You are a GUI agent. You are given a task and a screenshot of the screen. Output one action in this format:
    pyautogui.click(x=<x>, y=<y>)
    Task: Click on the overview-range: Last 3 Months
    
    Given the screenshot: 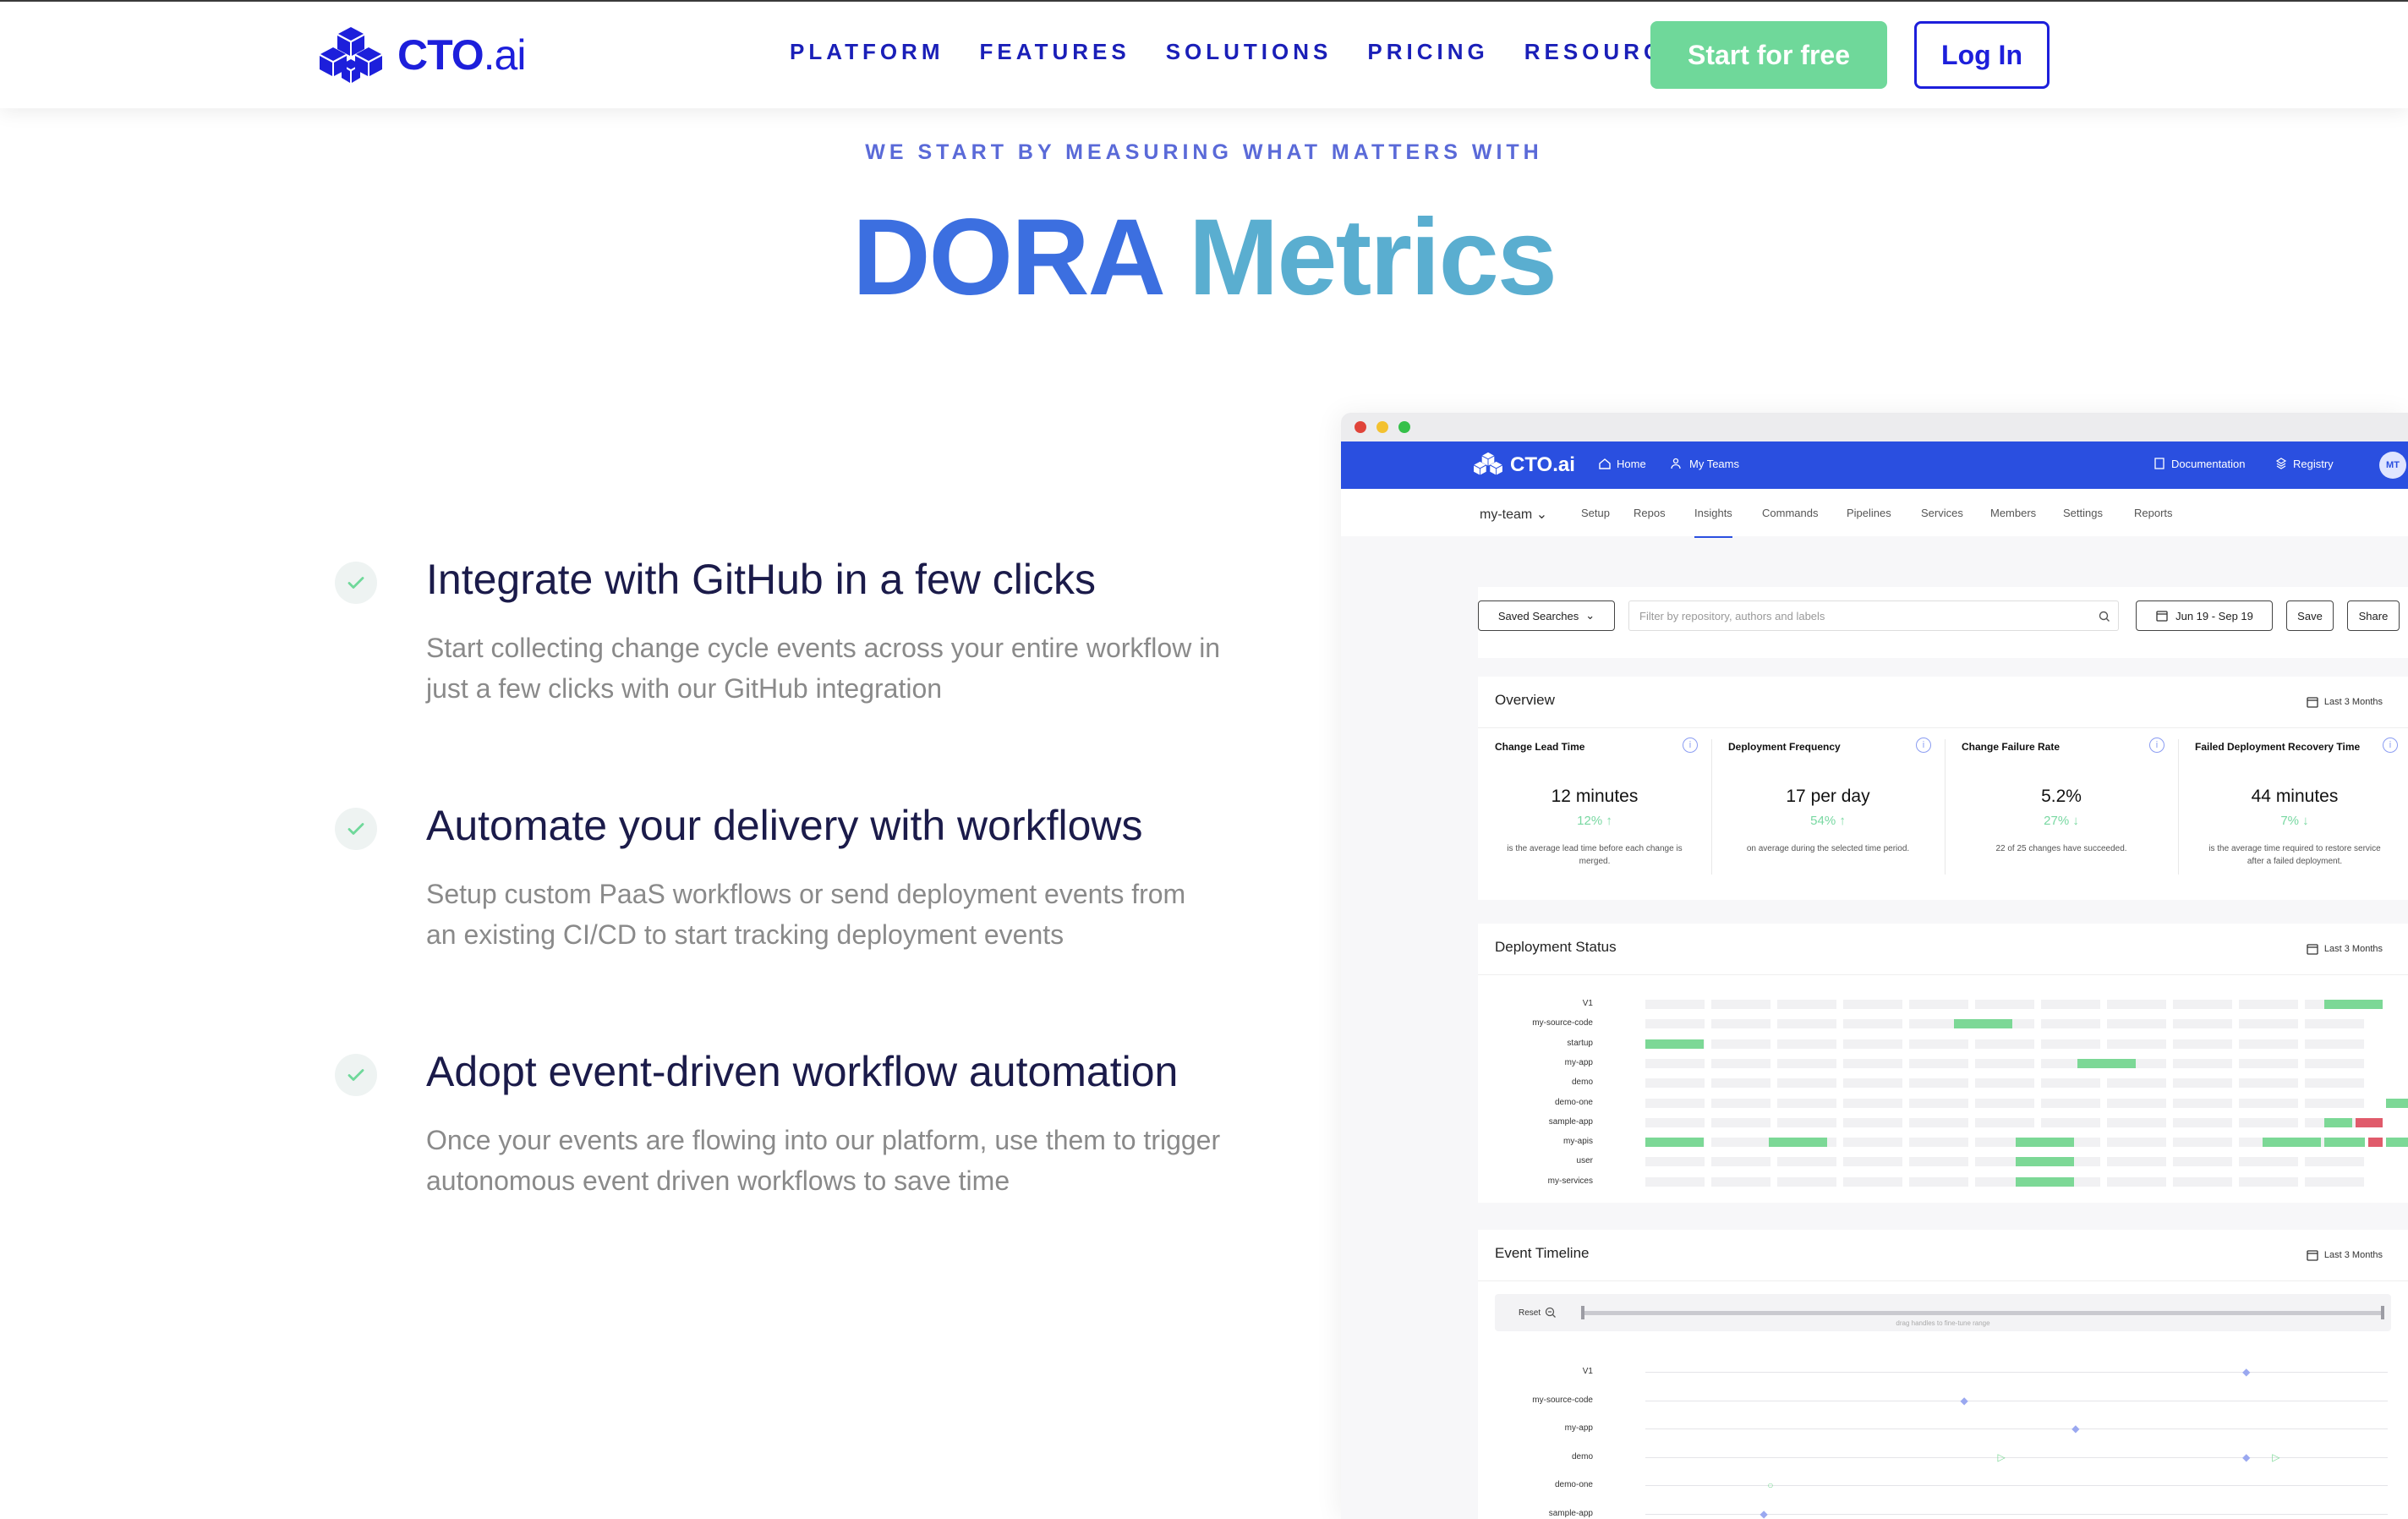 What is the action you would take?
    pyautogui.click(x=2344, y=702)
    